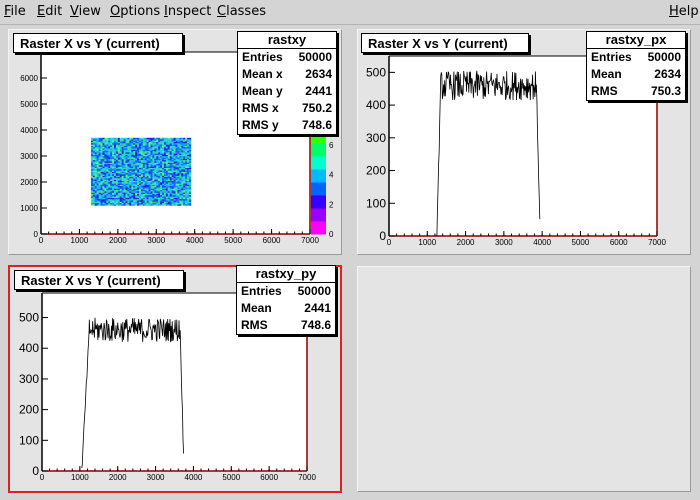  What do you see at coordinates (262, 91) in the screenshot?
I see `stats-label: Mean y` at bounding box center [262, 91].